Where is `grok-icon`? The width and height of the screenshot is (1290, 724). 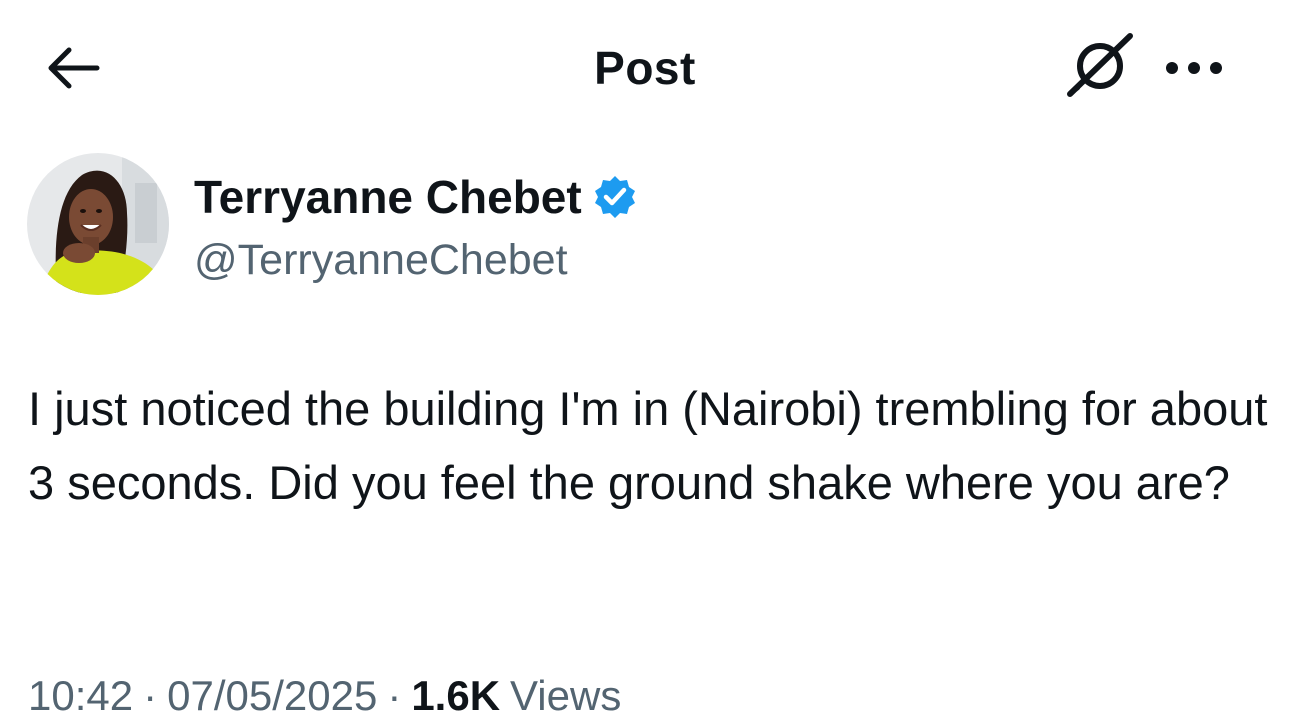
grok-icon is located at coordinates (1100, 65).